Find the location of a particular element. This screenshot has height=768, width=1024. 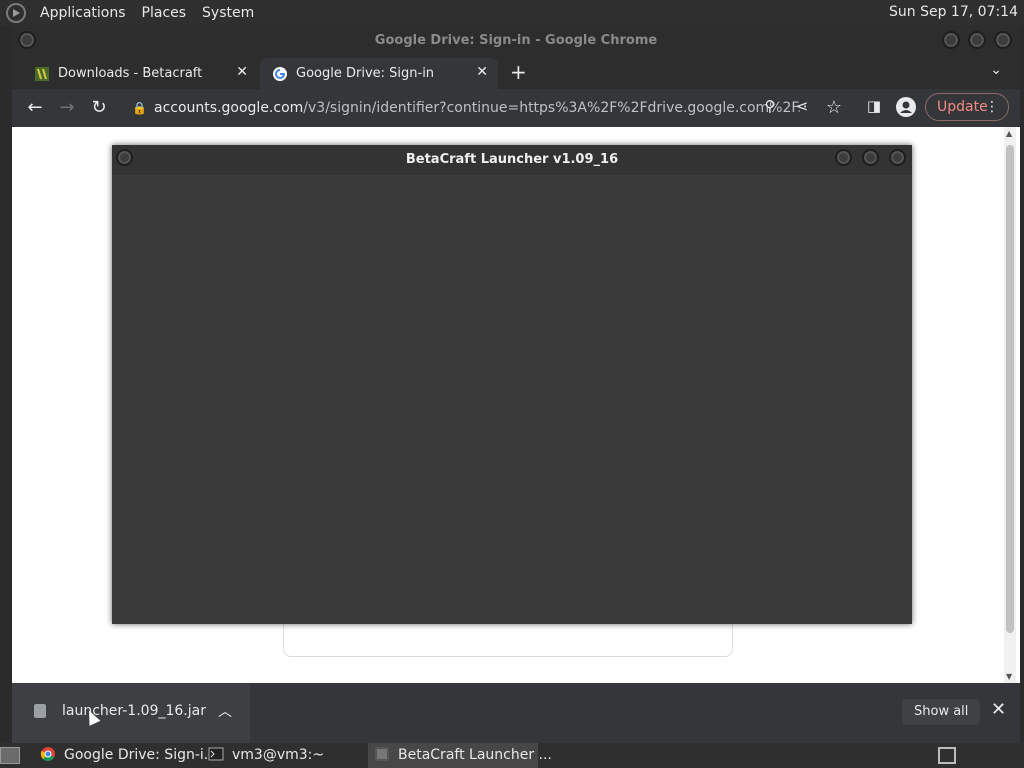

close-shelf-icon: ✕ is located at coordinates (998, 709).